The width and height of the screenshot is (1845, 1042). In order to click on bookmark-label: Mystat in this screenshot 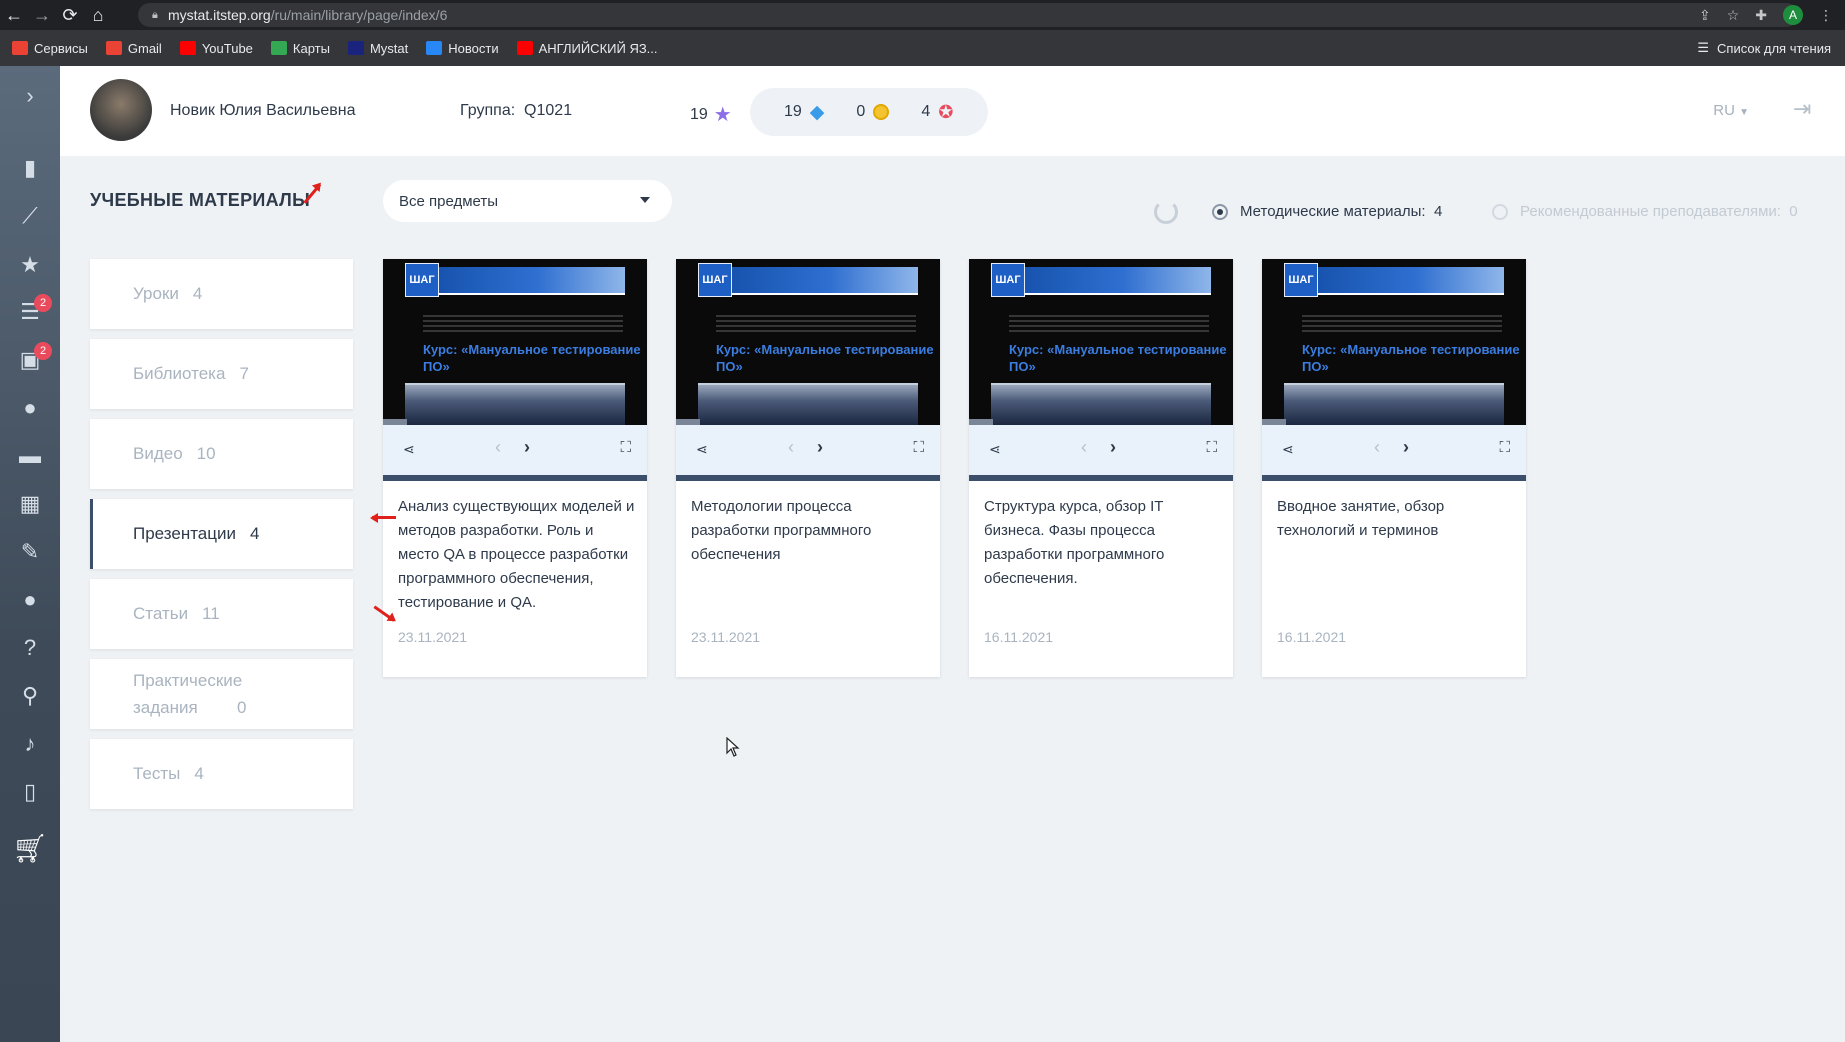, I will do `click(389, 48)`.